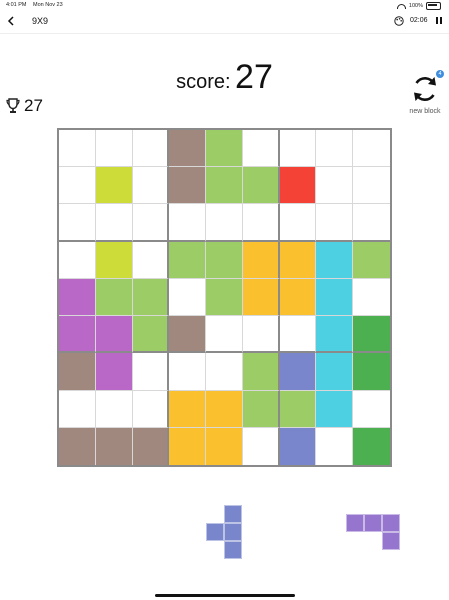 This screenshot has width=449, height=600. I want to click on home-indicator, so click(225, 595).